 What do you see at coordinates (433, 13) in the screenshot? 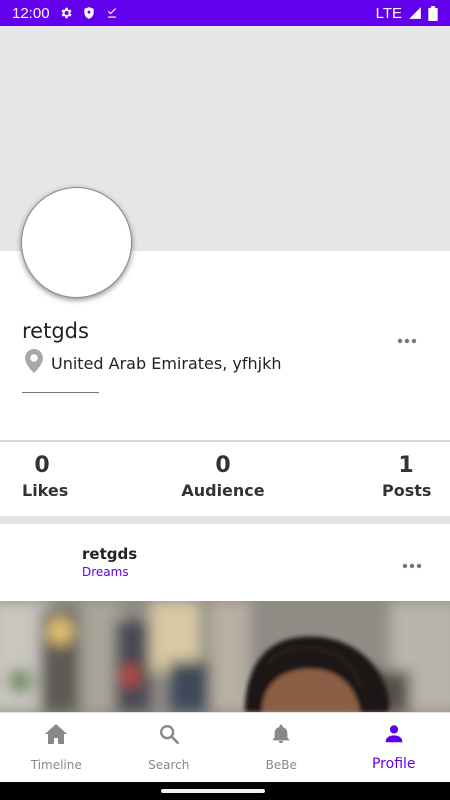
I see `battery-icon` at bounding box center [433, 13].